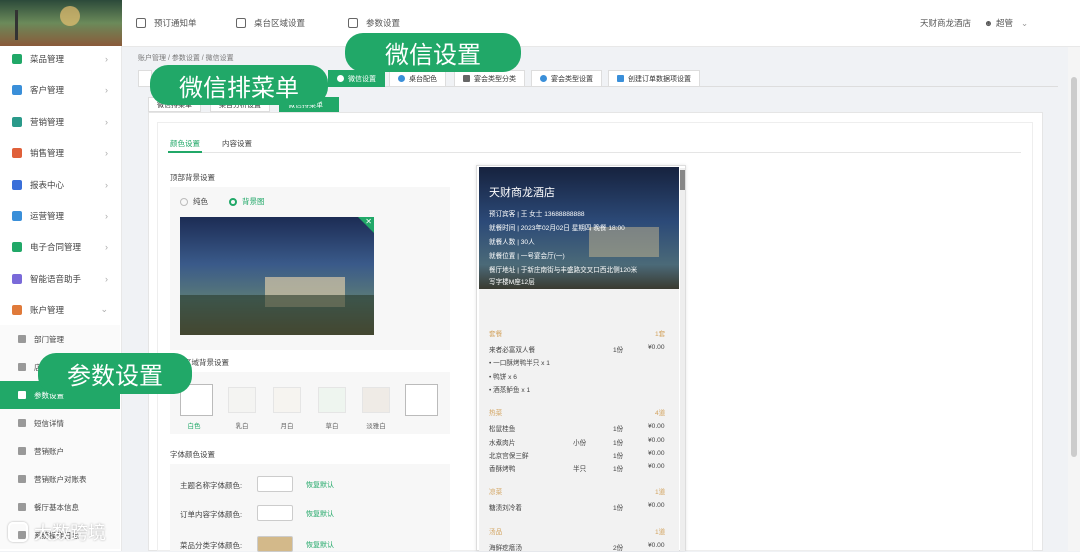 The height and width of the screenshot is (552, 1080). Describe the element at coordinates (682, 359) in the screenshot. I see `preview-scrollbar` at that location.